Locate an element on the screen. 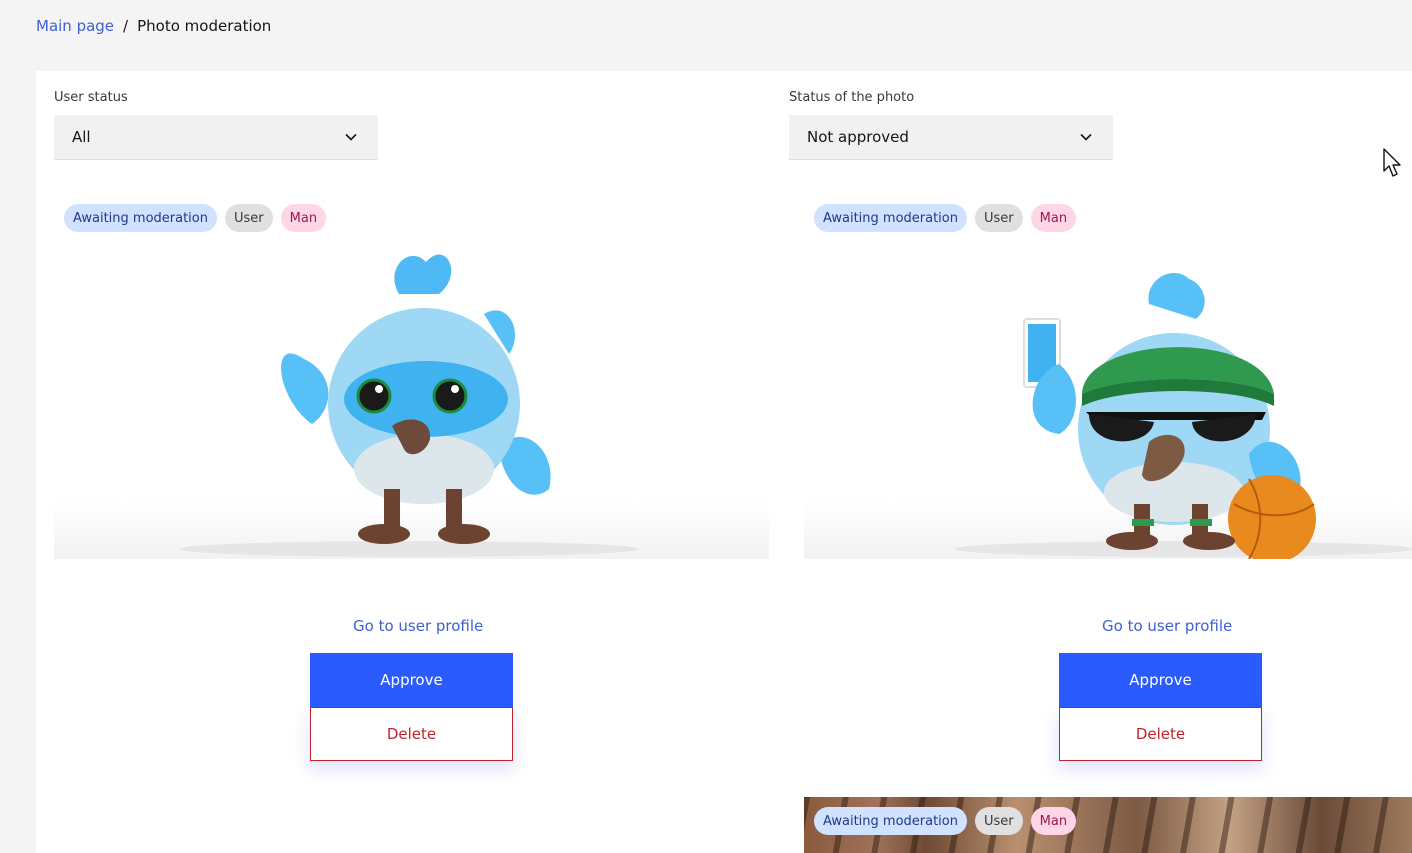 This screenshot has width=1412, height=853. photo-status-select: Not approved is located at coordinates (951, 137).